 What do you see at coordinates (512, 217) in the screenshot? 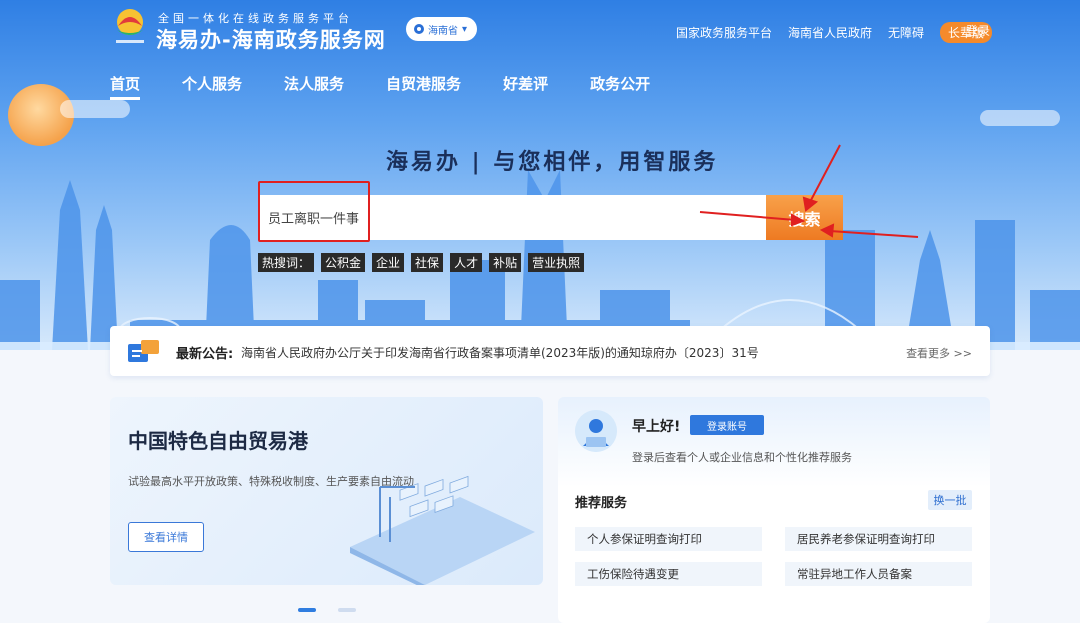
I see `search-input: 员工离职一件事` at bounding box center [512, 217].